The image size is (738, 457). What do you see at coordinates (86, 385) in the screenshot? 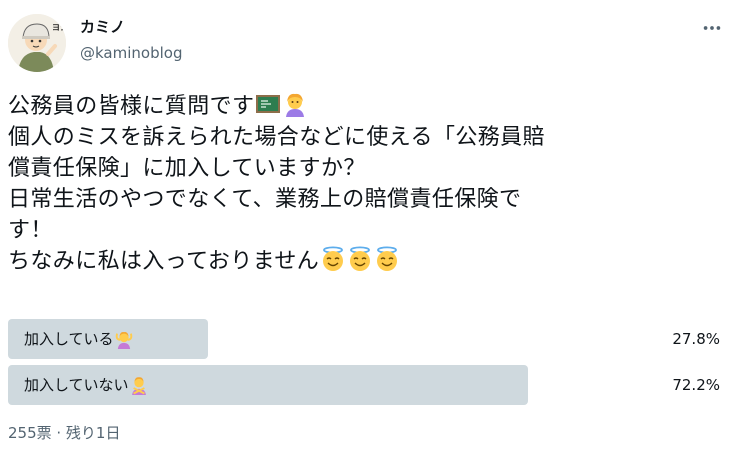
I see `poll-option-label: 加入していない` at bounding box center [86, 385].